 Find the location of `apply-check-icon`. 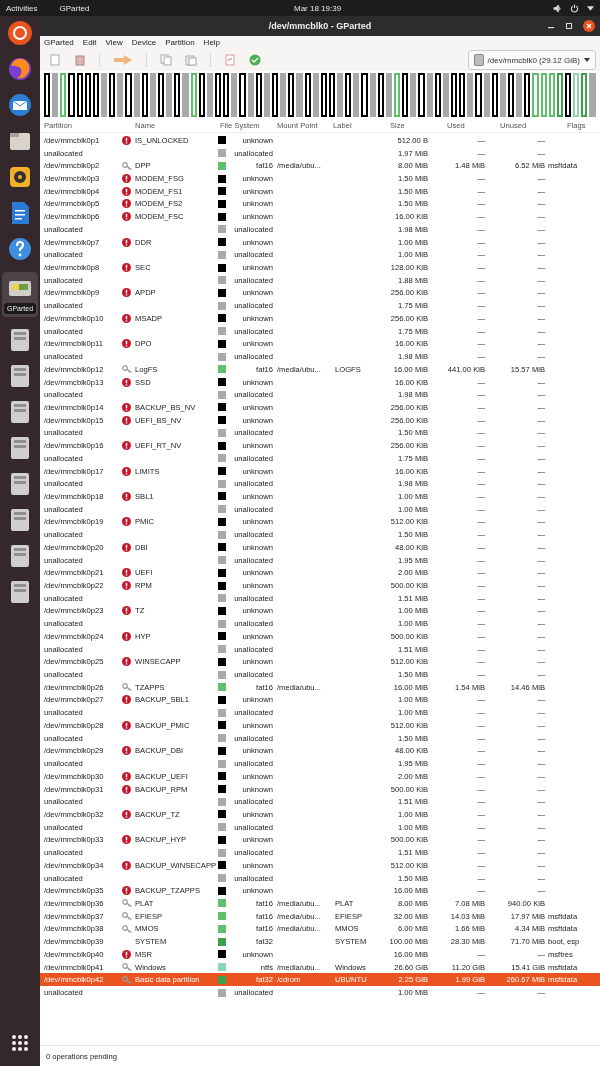

apply-check-icon is located at coordinates (255, 60).